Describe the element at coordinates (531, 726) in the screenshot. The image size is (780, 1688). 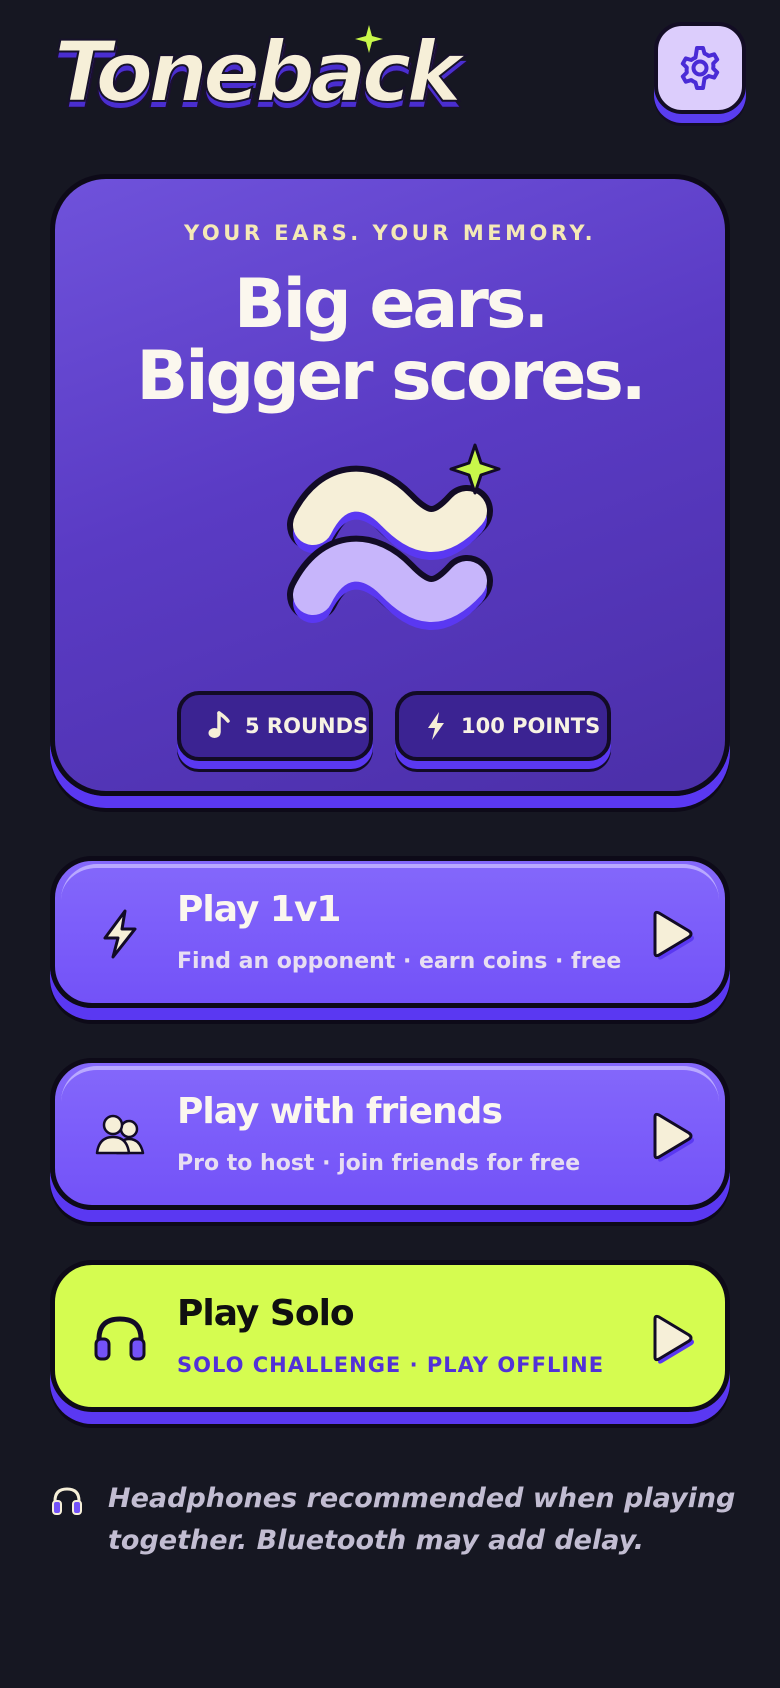
I see `points-label: 100 POINTS` at that location.